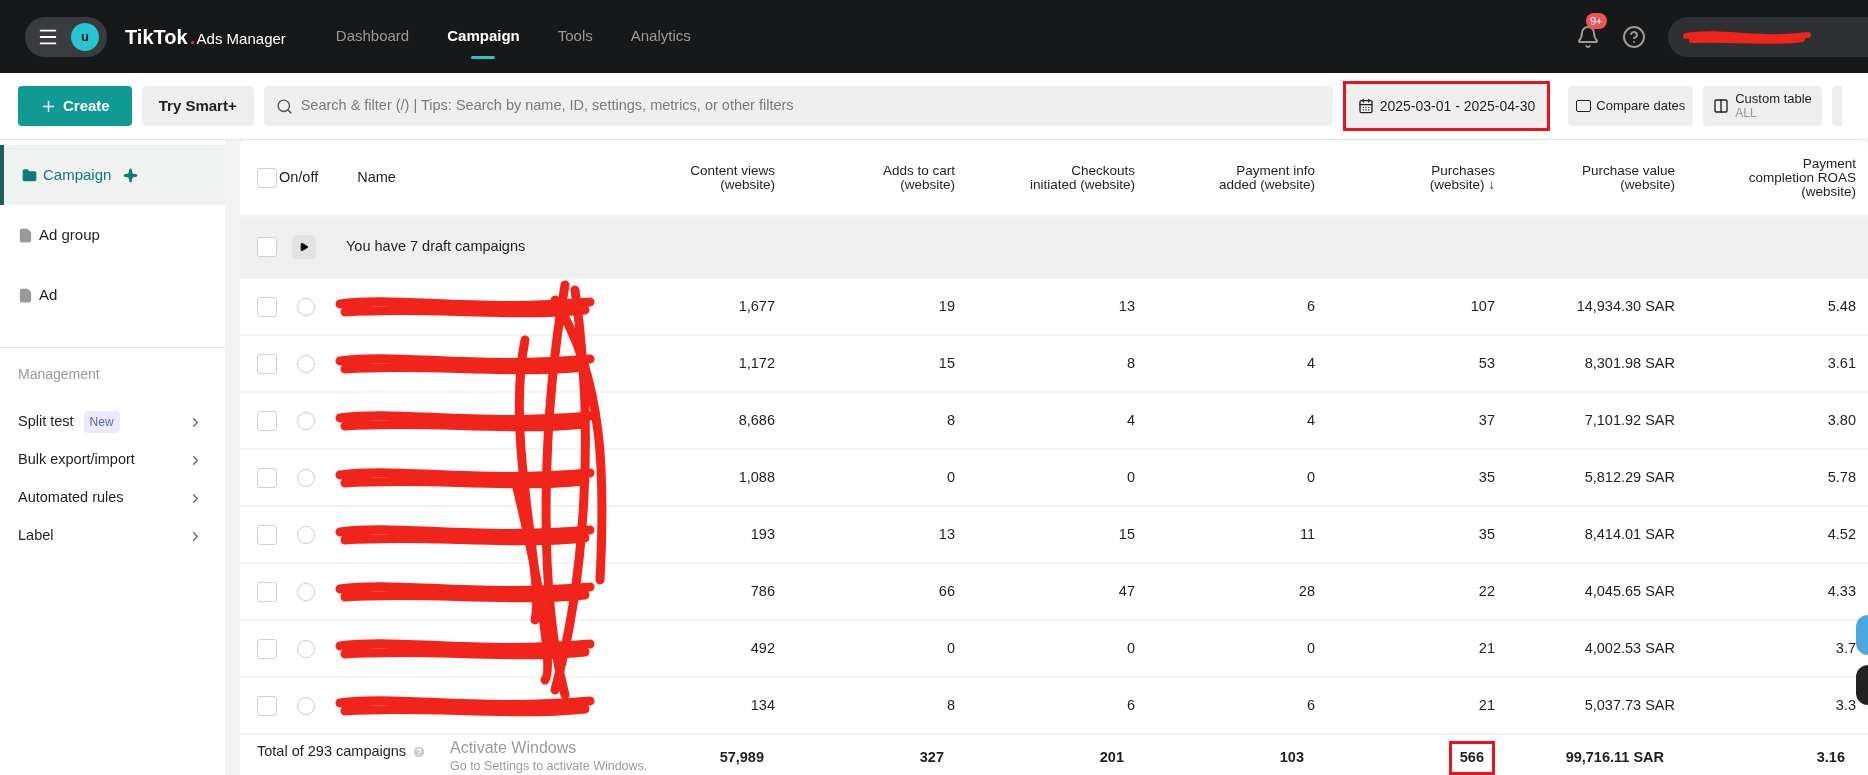 The image size is (1868, 775). What do you see at coordinates (66, 36) in the screenshot?
I see `menu-toggle: u` at bounding box center [66, 36].